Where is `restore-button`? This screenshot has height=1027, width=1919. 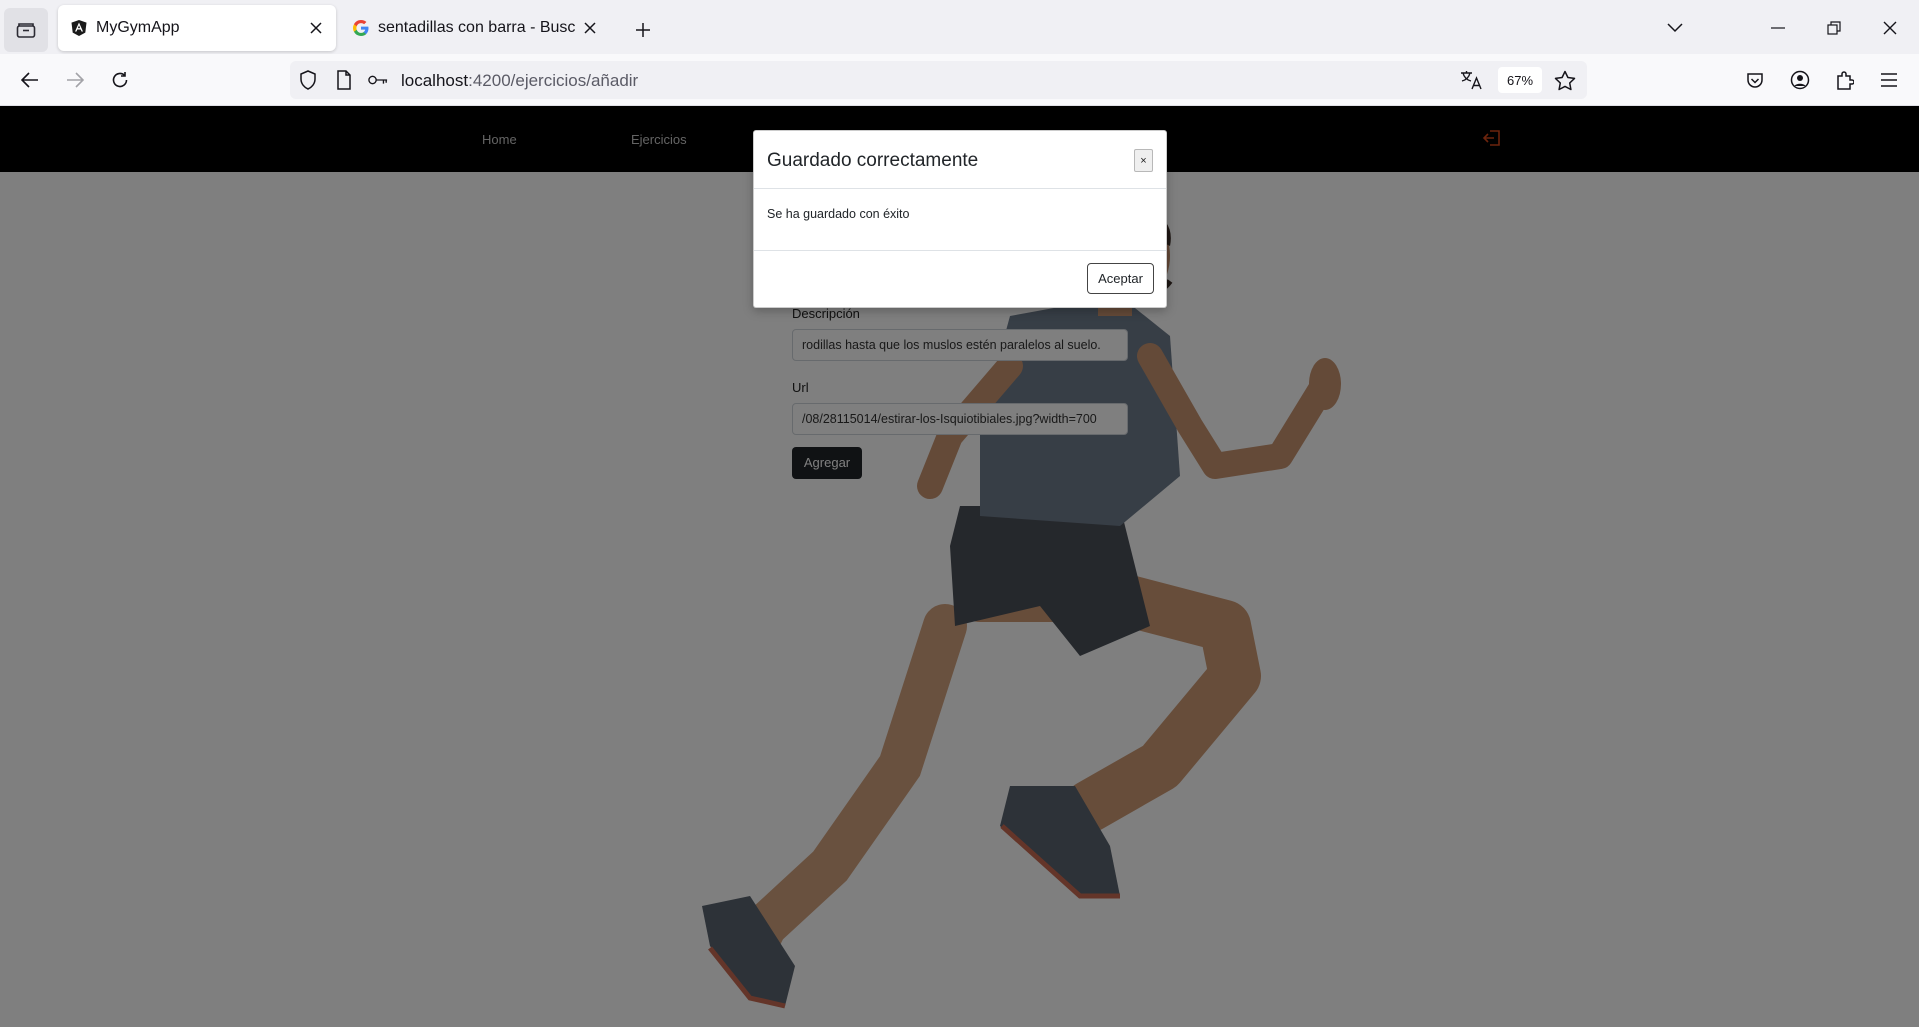
restore-button is located at coordinates (1834, 28).